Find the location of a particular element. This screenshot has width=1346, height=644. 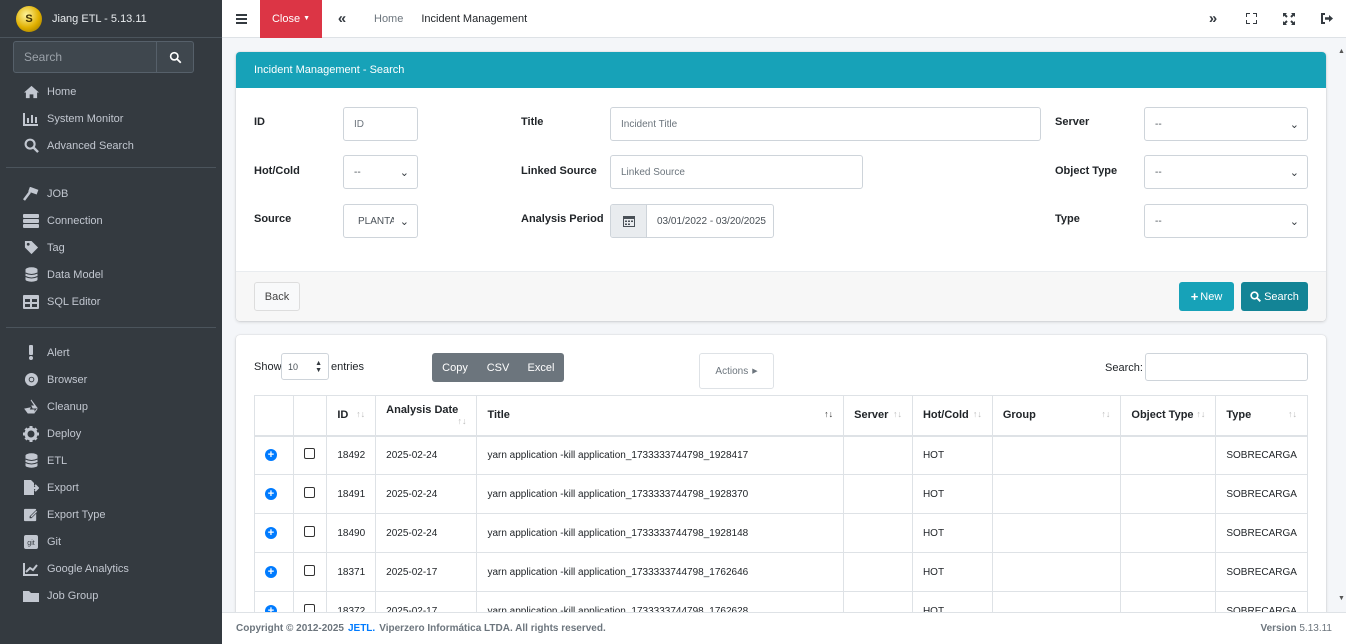

search-button: Search is located at coordinates (1274, 296).